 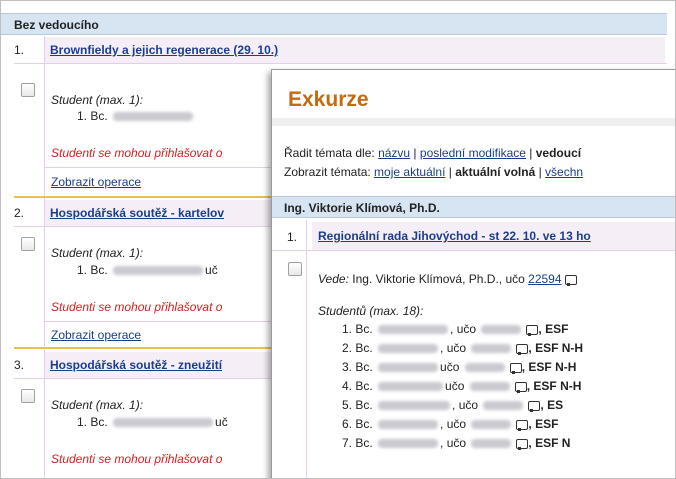 What do you see at coordinates (473, 207) in the screenshot?
I see `leader-section-header: Ing. Viktorie Klímová, Ph.D.` at bounding box center [473, 207].